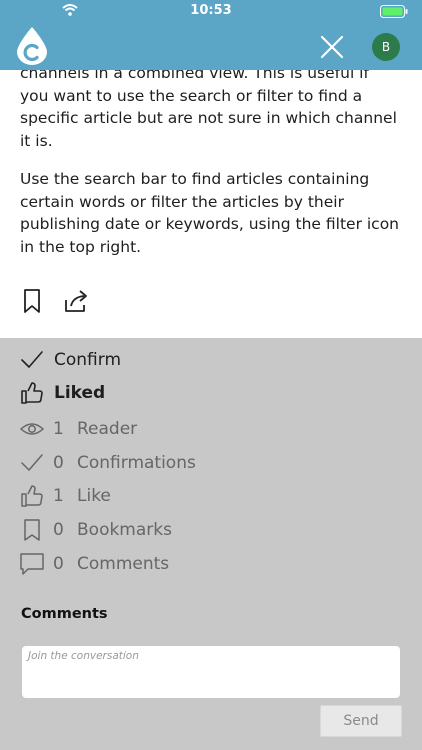  Describe the element at coordinates (32, 46) in the screenshot. I see `logo-icon` at that location.